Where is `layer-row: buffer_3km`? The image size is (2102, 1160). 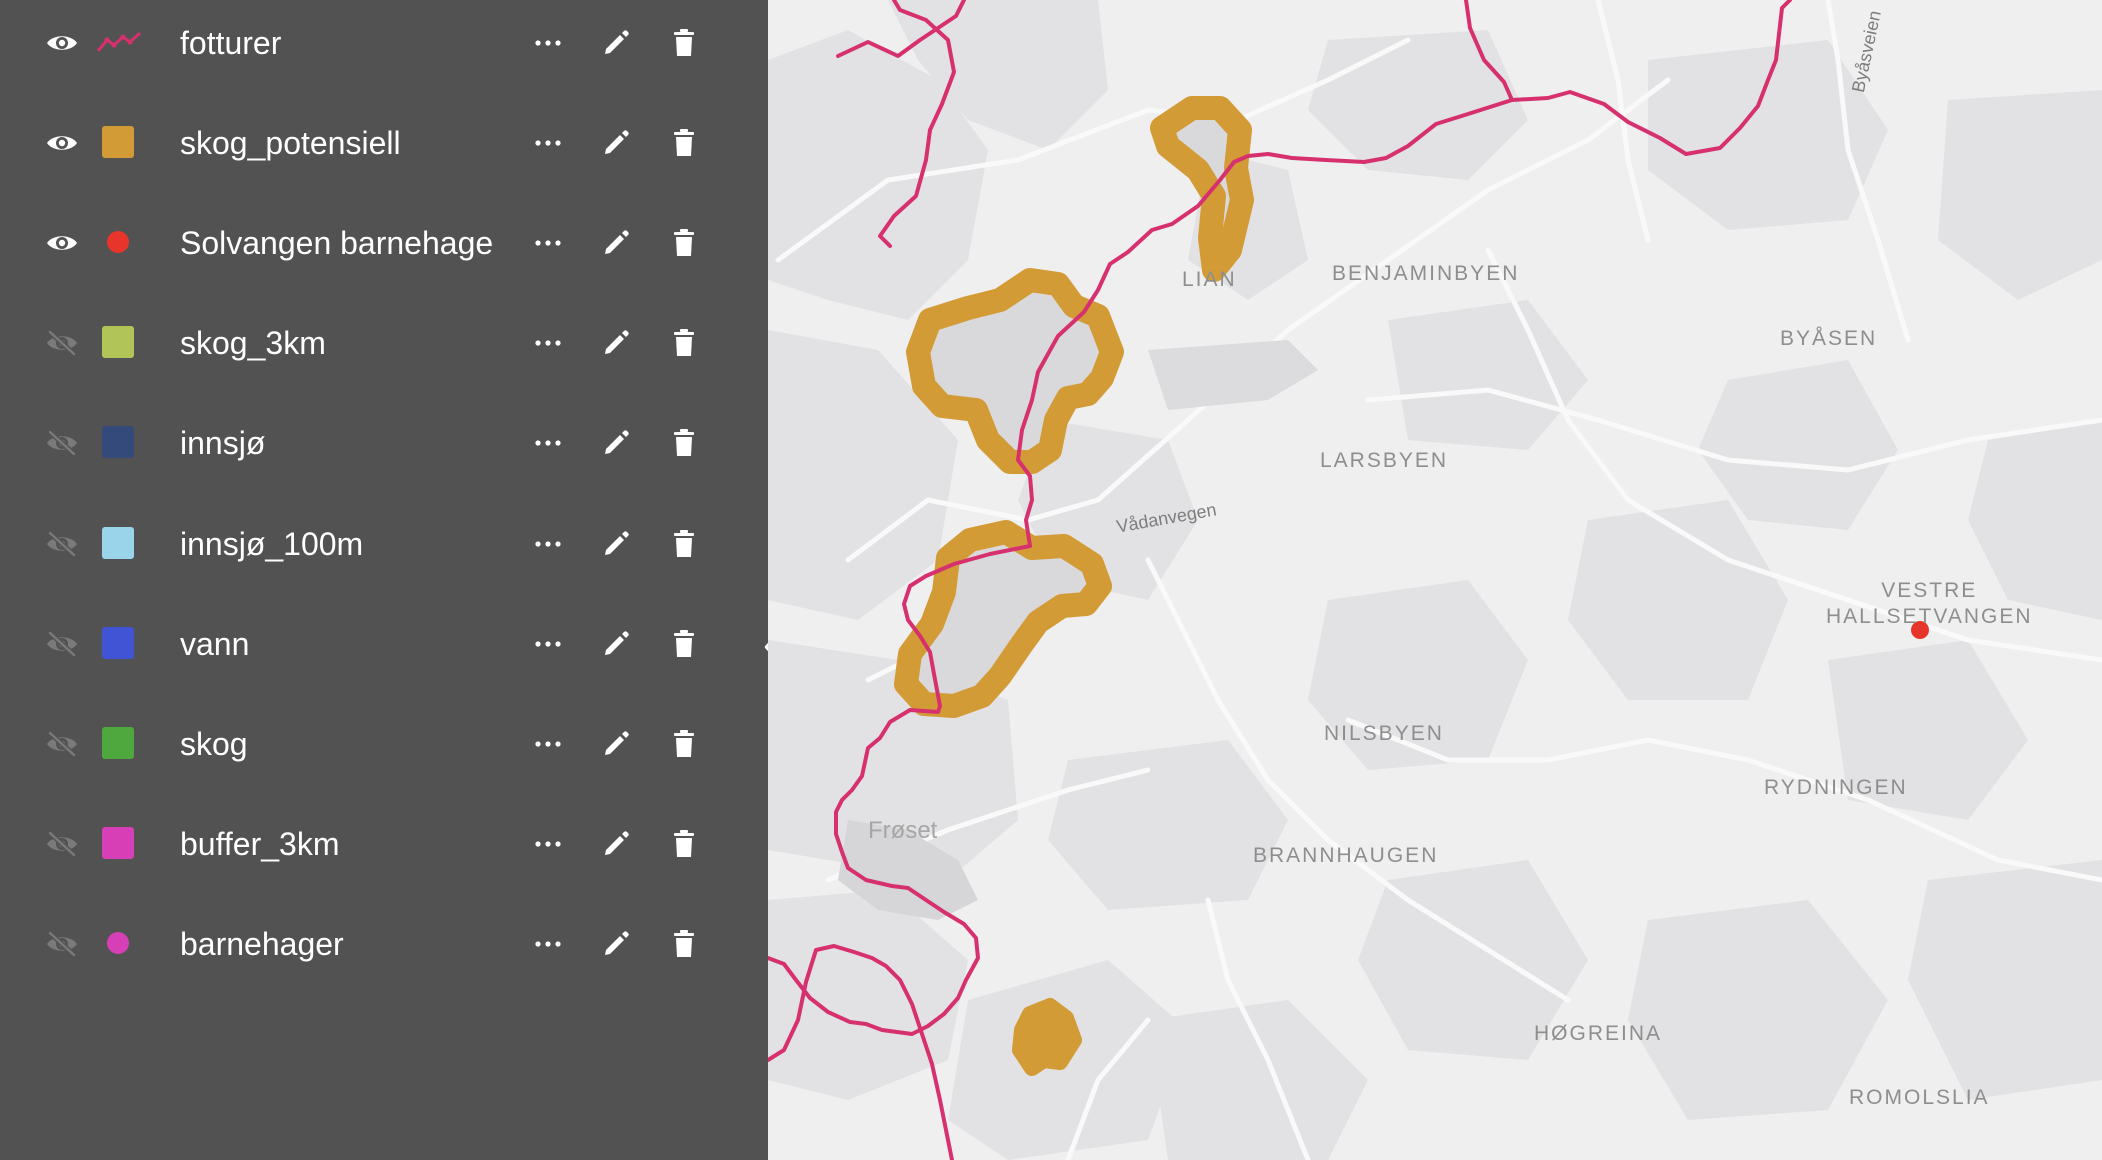
layer-row: buffer_3km is located at coordinates (384, 844).